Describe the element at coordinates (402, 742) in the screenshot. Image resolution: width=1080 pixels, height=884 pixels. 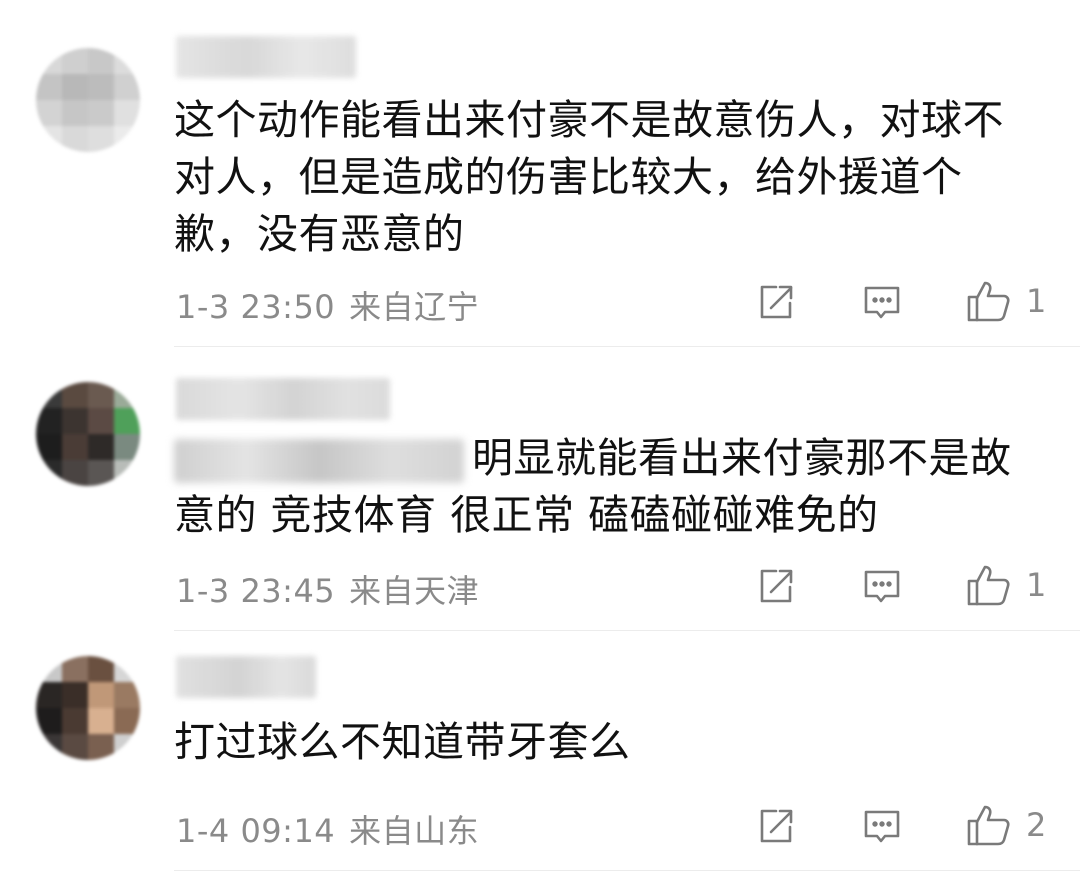
I see `comment-text-content: 打过球么不知道带牙套么` at that location.